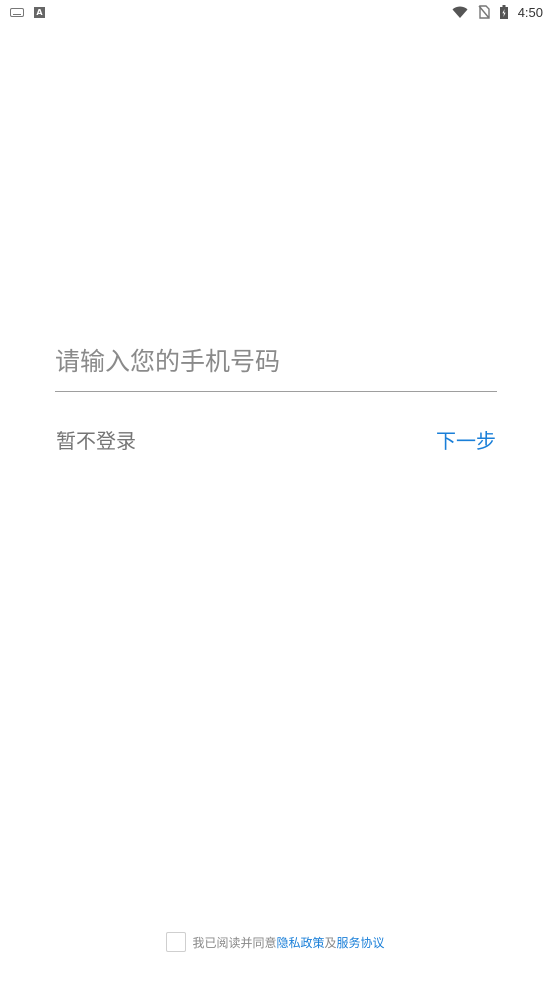  Describe the element at coordinates (503, 12) in the screenshot. I see `battery-icon` at that location.